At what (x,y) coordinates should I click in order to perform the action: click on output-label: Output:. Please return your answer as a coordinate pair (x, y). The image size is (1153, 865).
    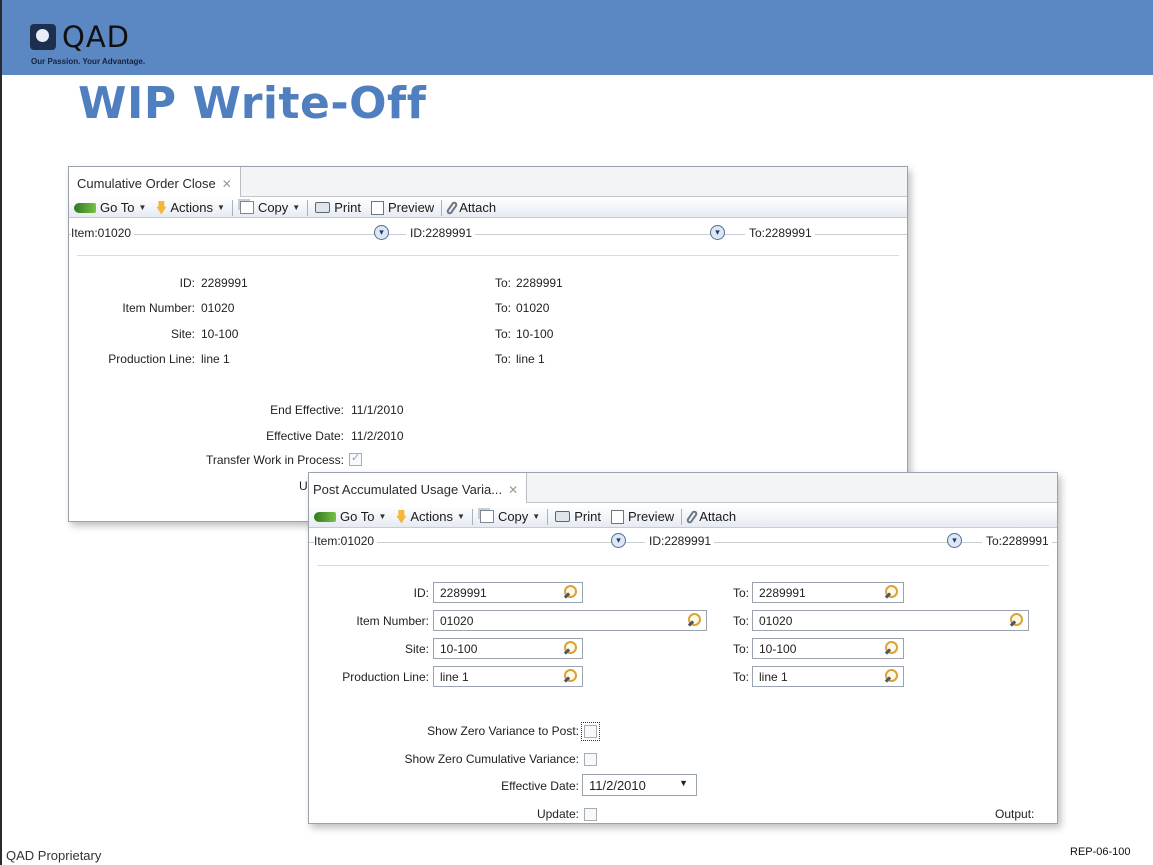
    Looking at the image, I should click on (1015, 814).